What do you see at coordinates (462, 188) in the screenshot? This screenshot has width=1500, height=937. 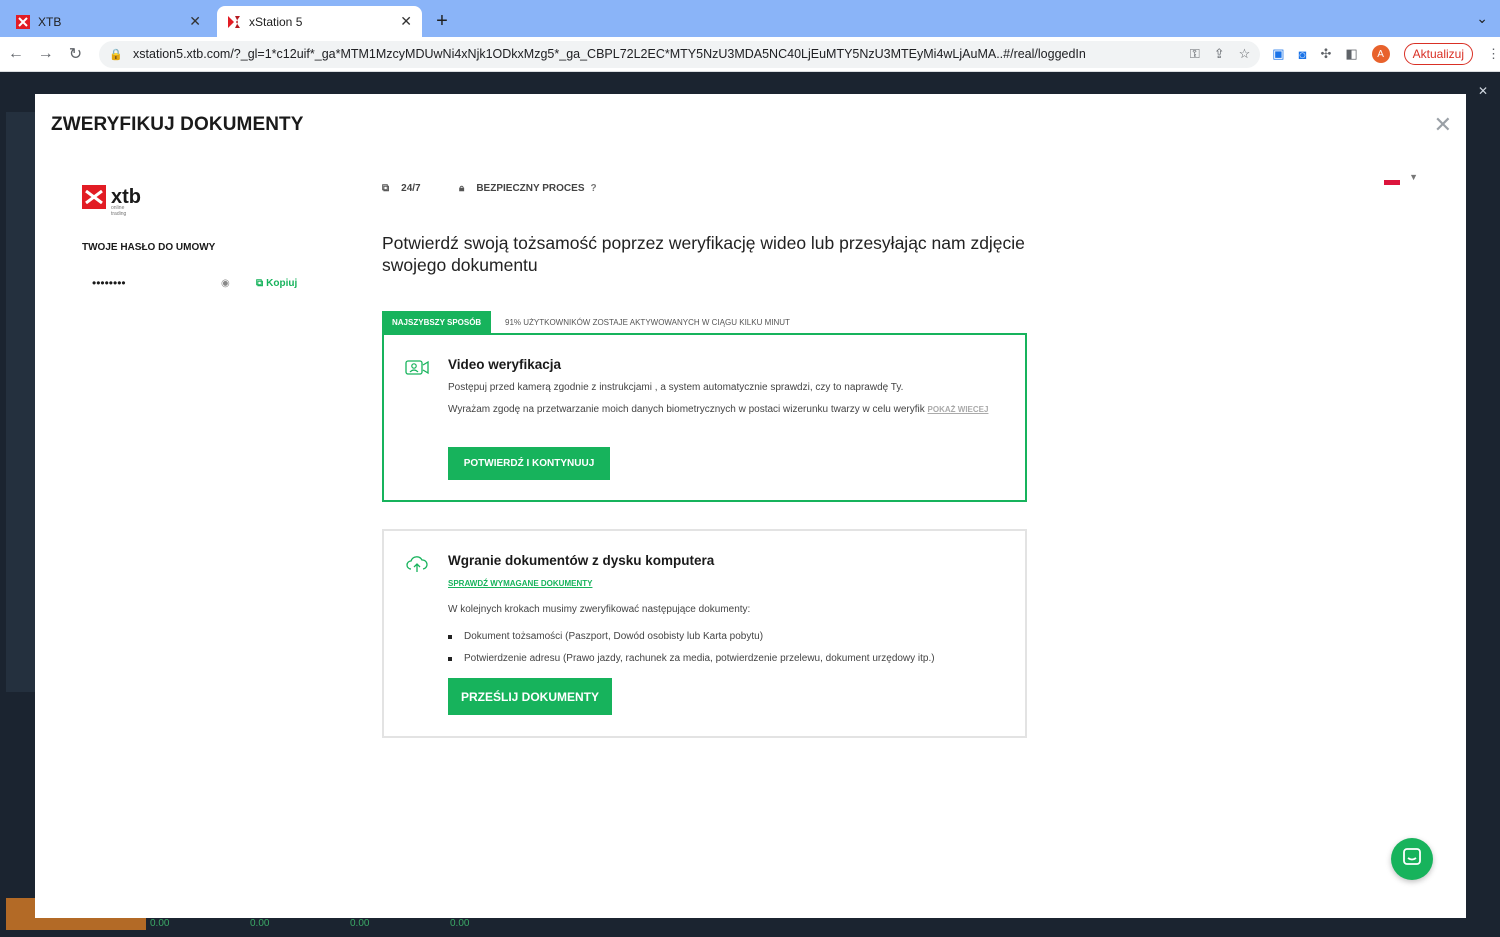 I see `lock-icon: 🔒︎` at bounding box center [462, 188].